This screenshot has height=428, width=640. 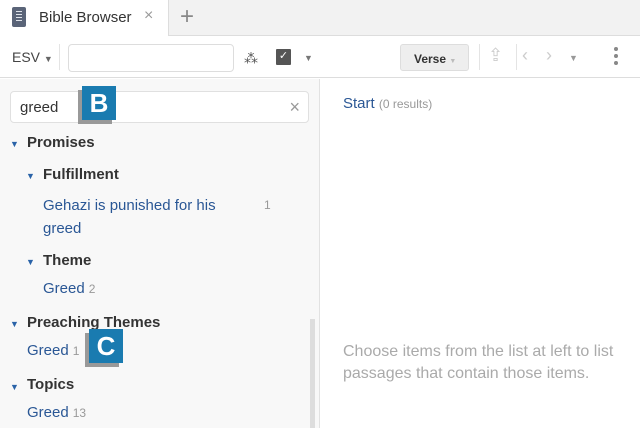 I want to click on list-item: Greed 13, so click(x=56, y=412).